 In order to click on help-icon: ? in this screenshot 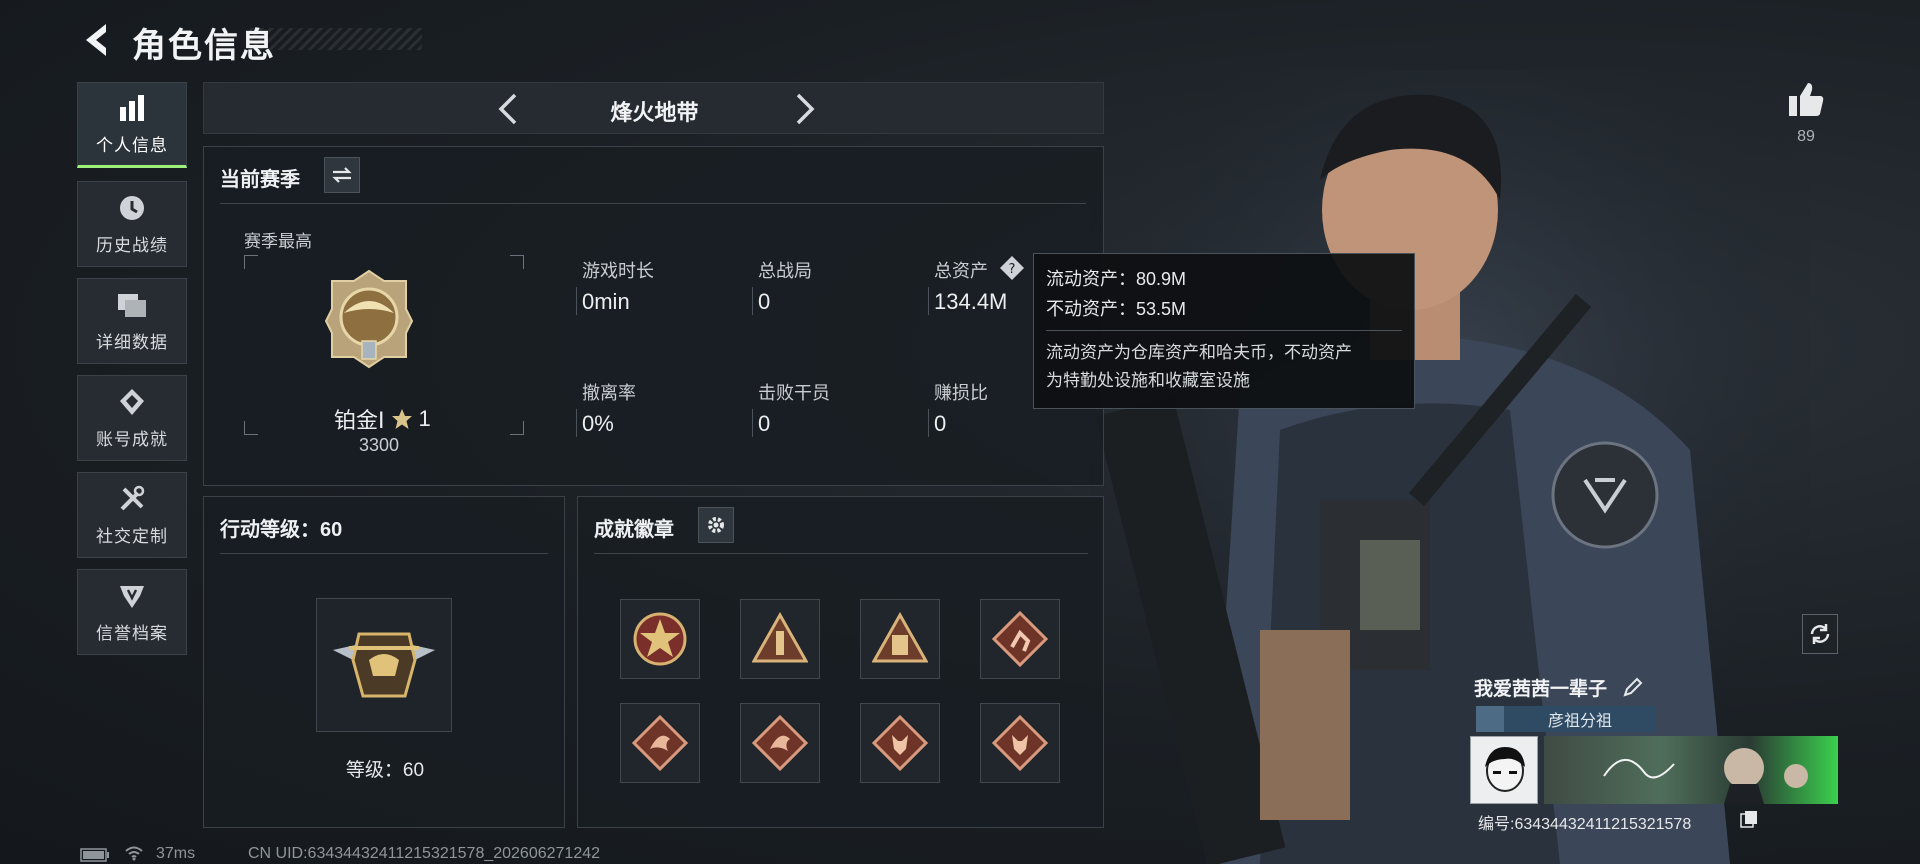, I will do `click(1012, 268)`.